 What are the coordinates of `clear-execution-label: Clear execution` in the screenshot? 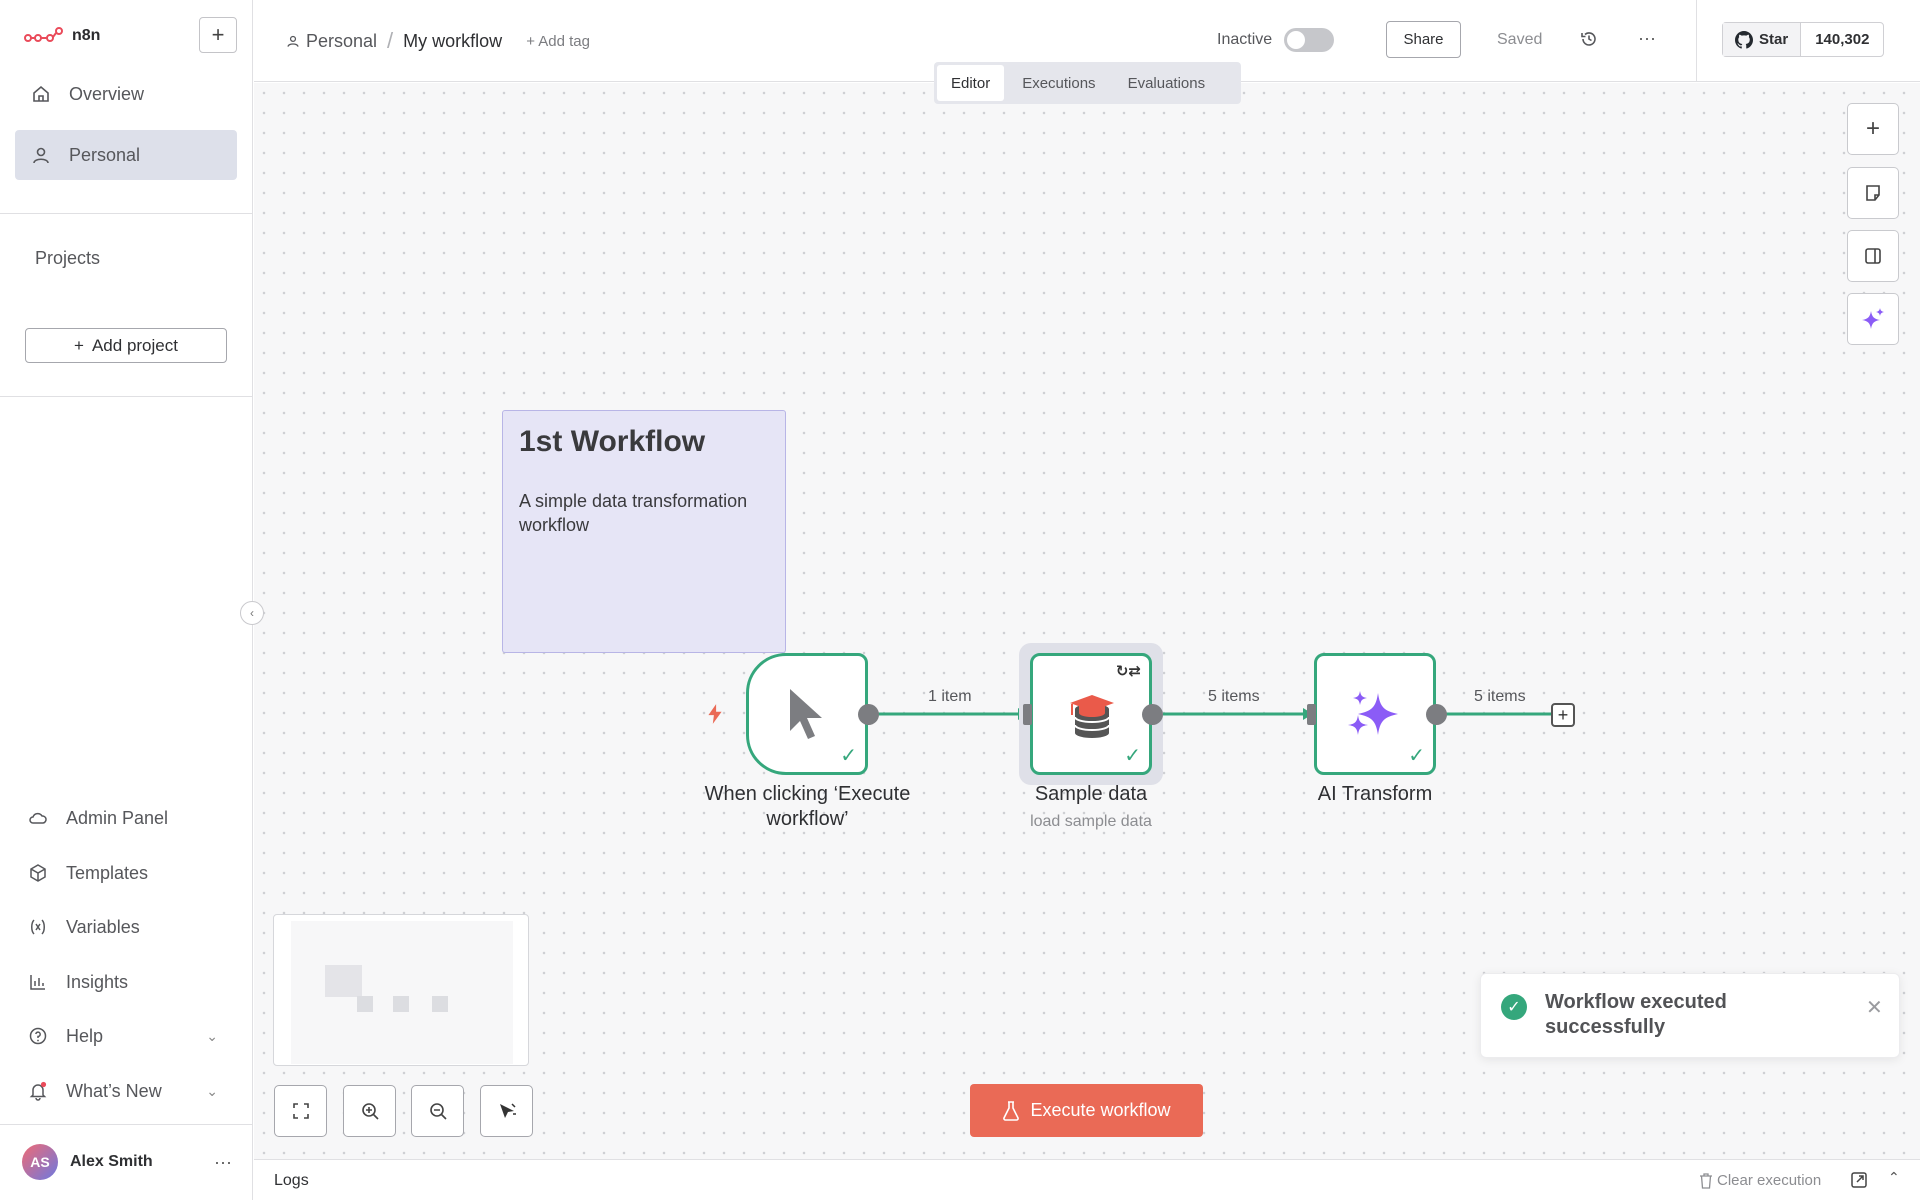 It's located at (1769, 1180).